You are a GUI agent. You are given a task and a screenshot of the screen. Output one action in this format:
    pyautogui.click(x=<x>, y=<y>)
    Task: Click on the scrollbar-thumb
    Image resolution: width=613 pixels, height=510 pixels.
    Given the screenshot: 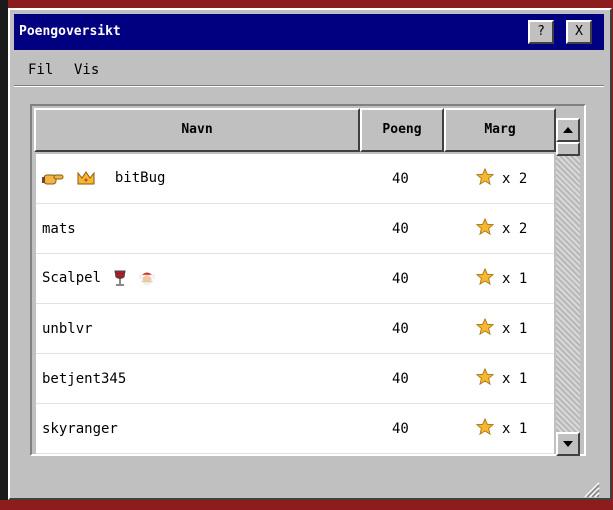 What is the action you would take?
    pyautogui.click(x=568, y=149)
    